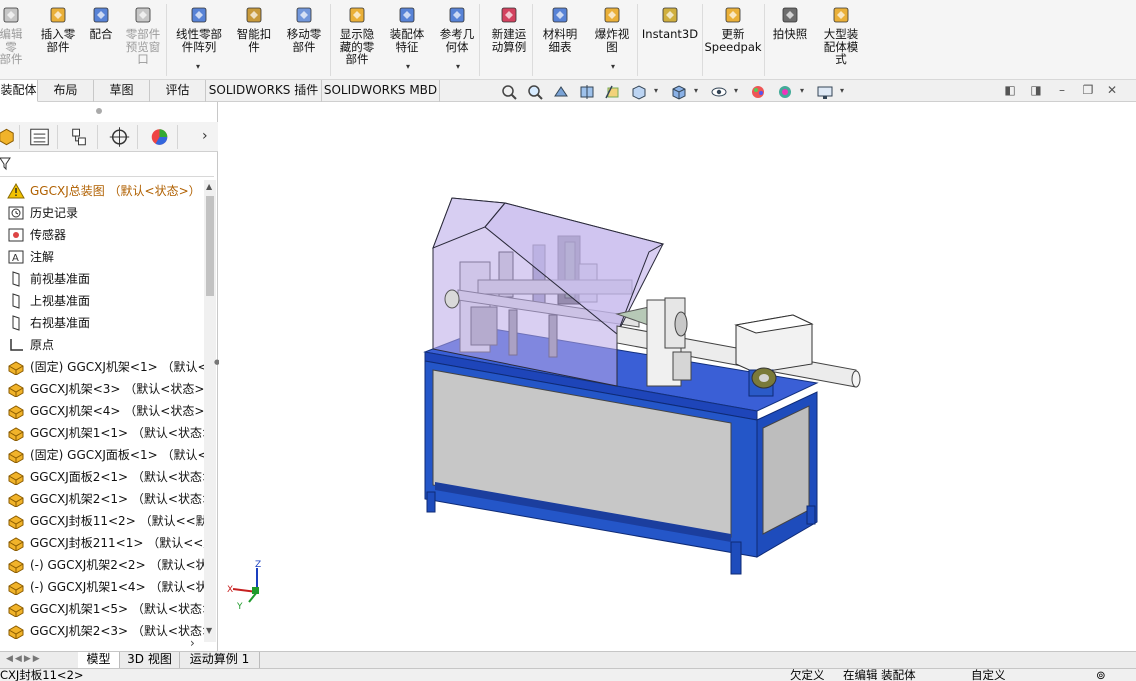 The height and width of the screenshot is (681, 1136). Describe the element at coordinates (785, 92) in the screenshot. I see `apply-scene-icon` at that location.